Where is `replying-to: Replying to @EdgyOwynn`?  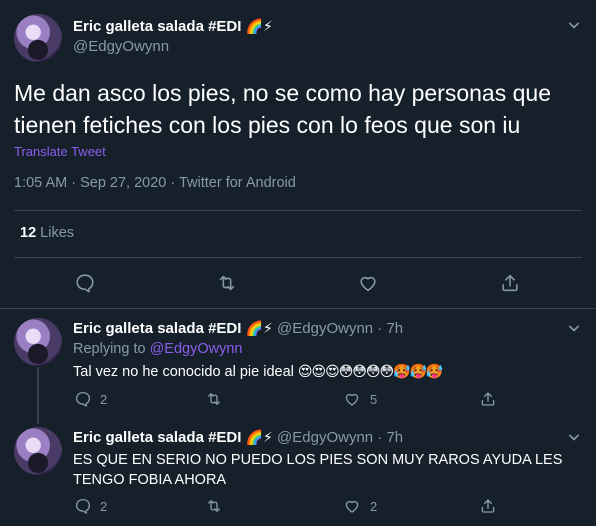
replying-to: Replying to @EdgyOwynn is located at coordinates (157, 349).